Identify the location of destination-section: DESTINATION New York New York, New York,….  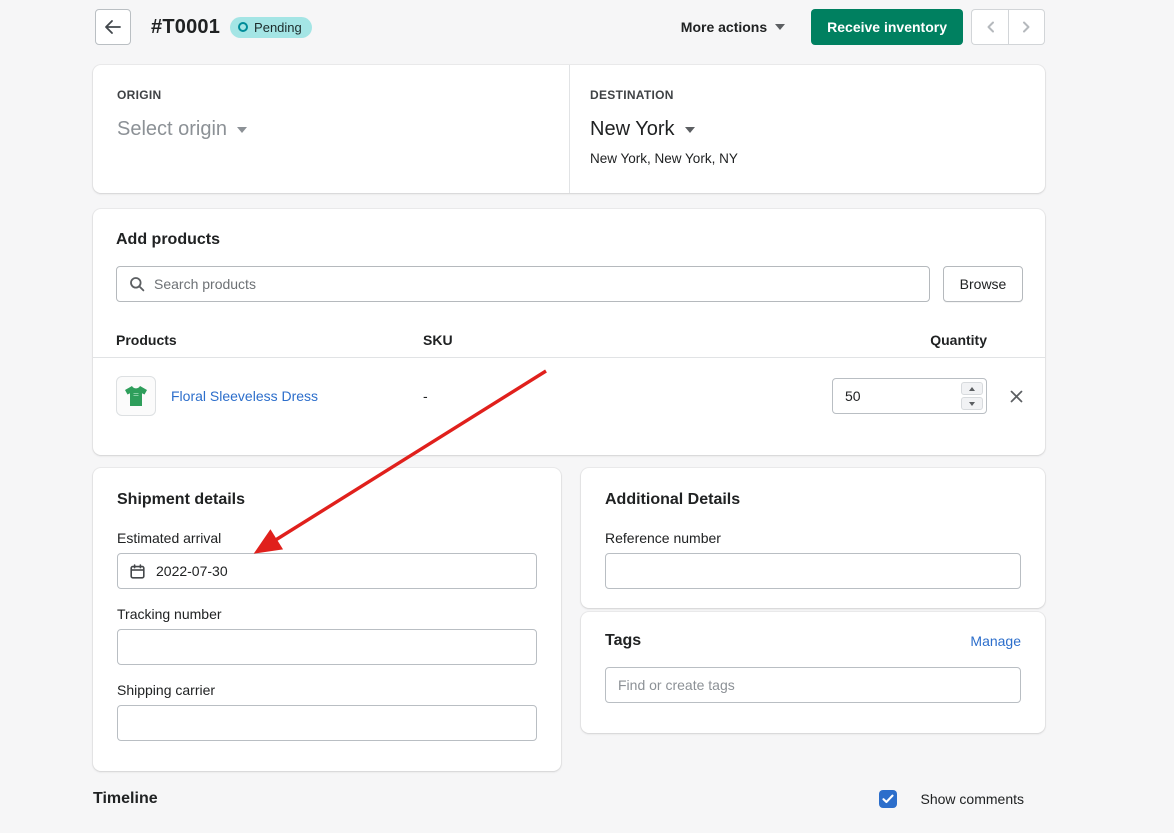
(807, 129).